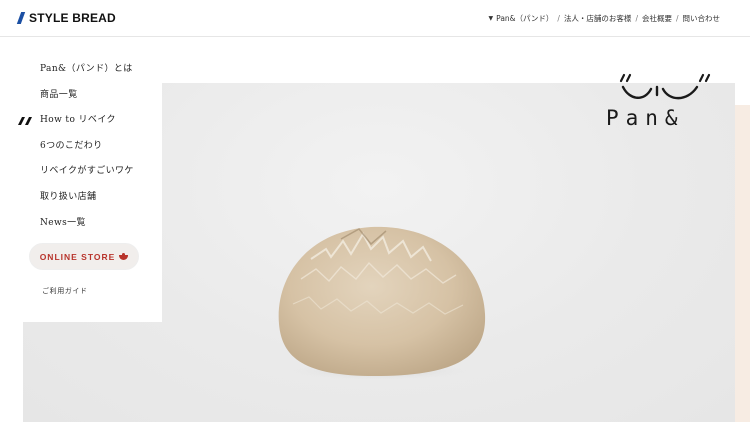 This screenshot has width=750, height=422. I want to click on style-bread-logo: STYLE BREAD, so click(66, 18).